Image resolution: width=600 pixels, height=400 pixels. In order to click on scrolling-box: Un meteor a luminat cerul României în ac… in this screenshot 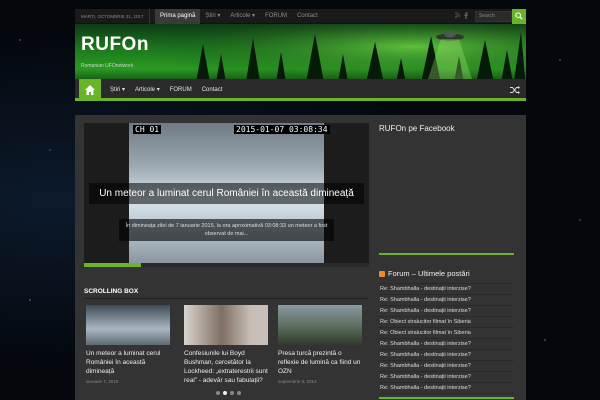, I will do `click(226, 350)`.